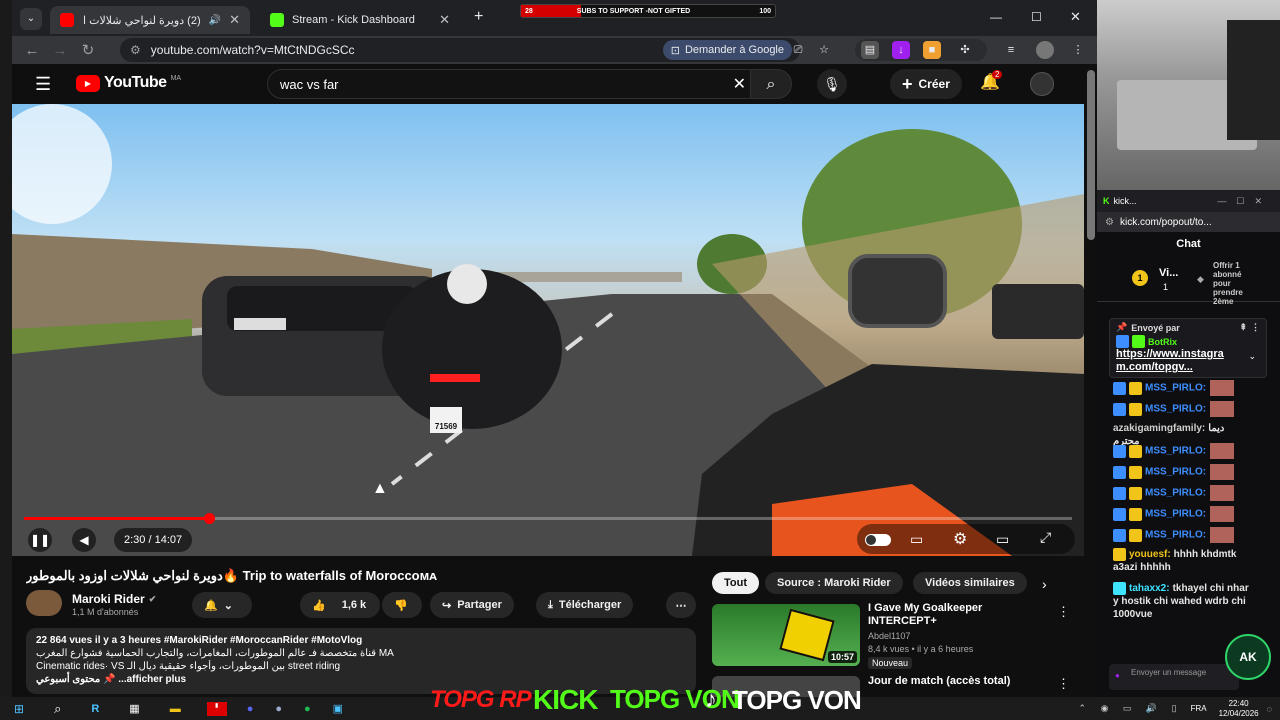  What do you see at coordinates (222, 605) in the screenshot?
I see `subscribe-bell-button: 🔔 ⌄` at bounding box center [222, 605].